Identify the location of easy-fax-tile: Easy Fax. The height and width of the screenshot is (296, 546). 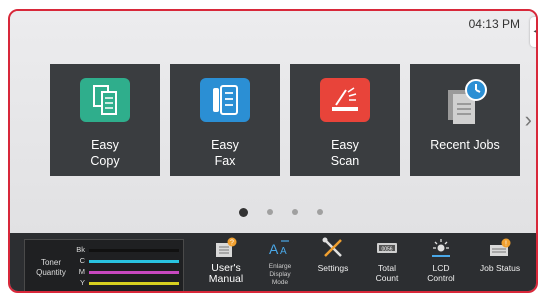
(225, 120).